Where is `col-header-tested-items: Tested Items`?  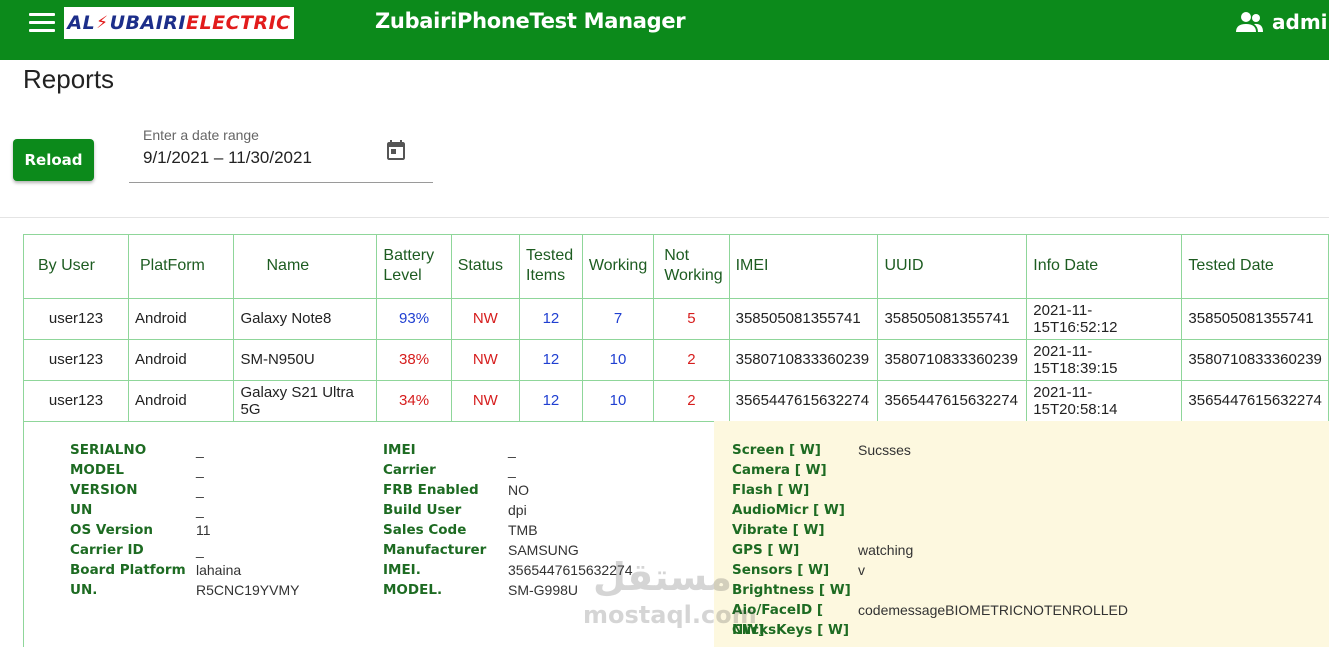
col-header-tested-items: Tested Items is located at coordinates (551, 267).